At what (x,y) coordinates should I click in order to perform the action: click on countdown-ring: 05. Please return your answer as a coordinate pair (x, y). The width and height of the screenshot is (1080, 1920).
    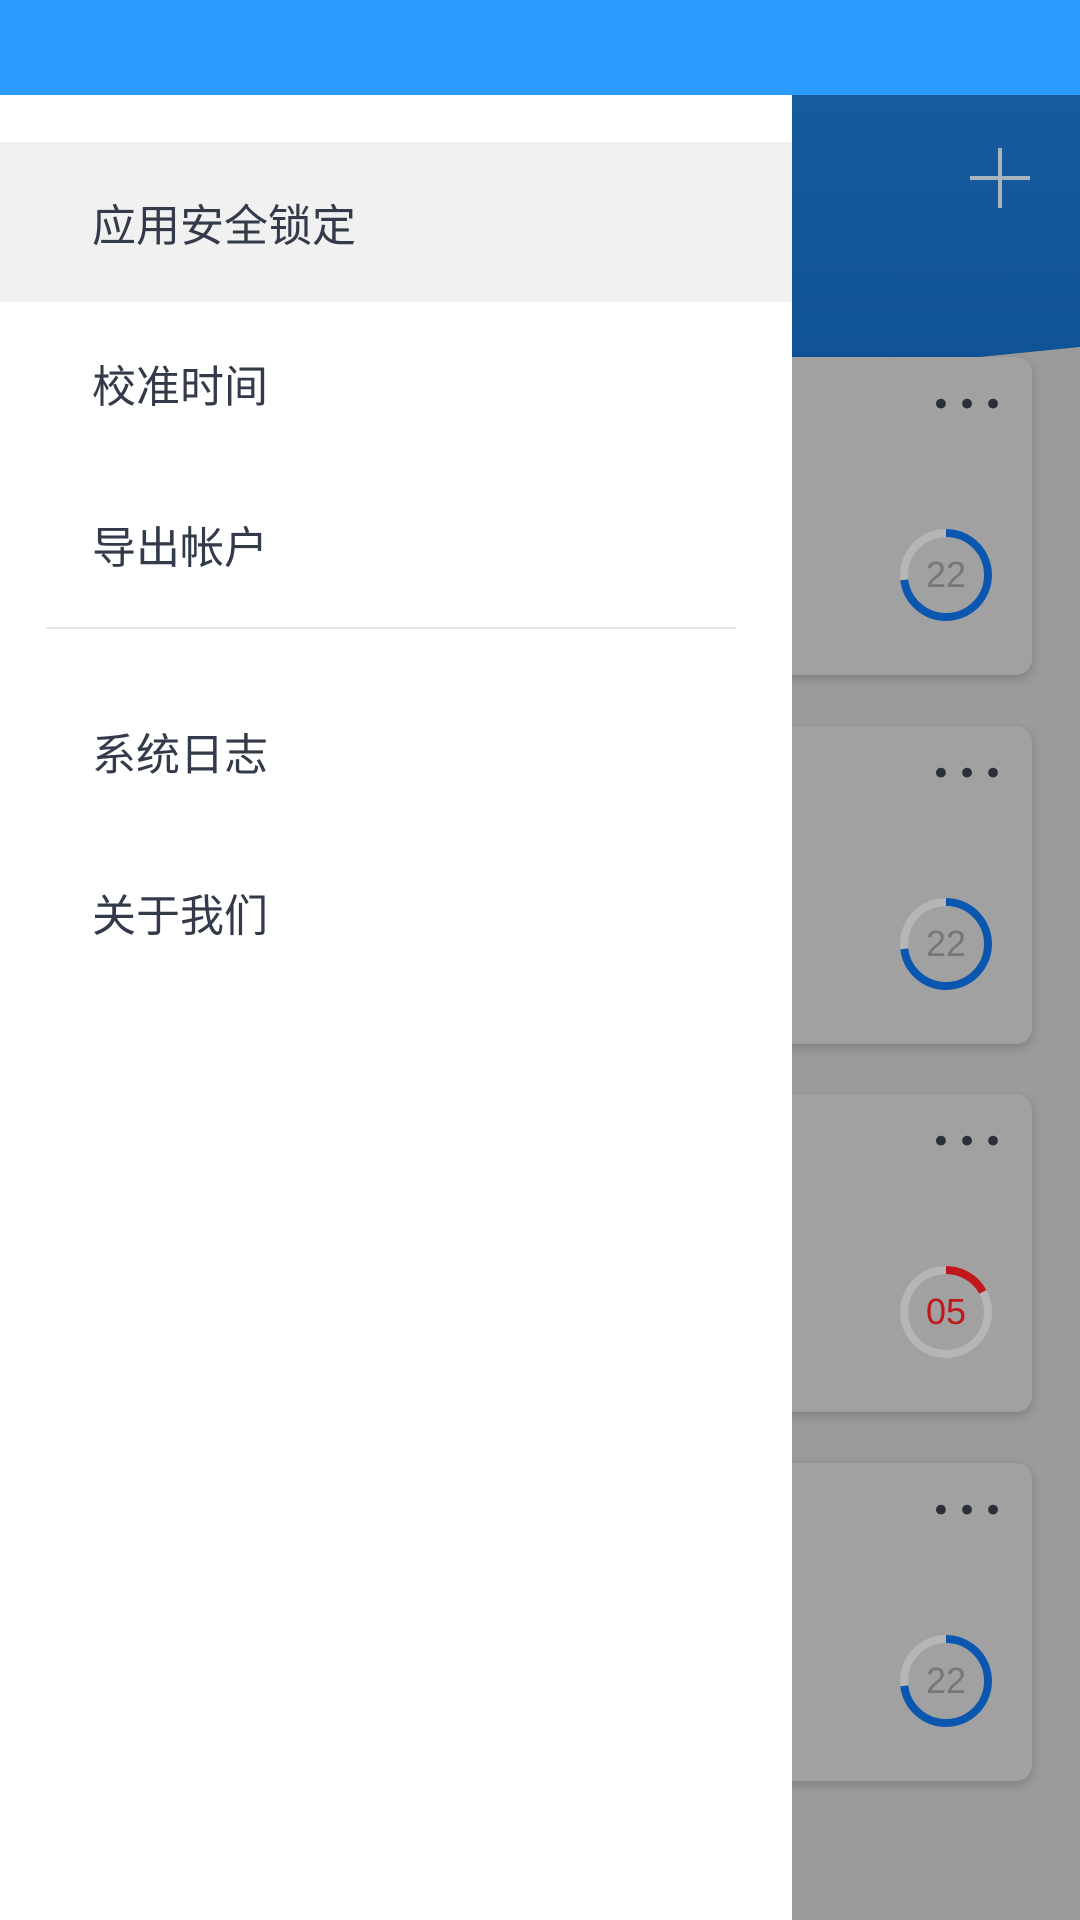
    Looking at the image, I should click on (946, 1312).